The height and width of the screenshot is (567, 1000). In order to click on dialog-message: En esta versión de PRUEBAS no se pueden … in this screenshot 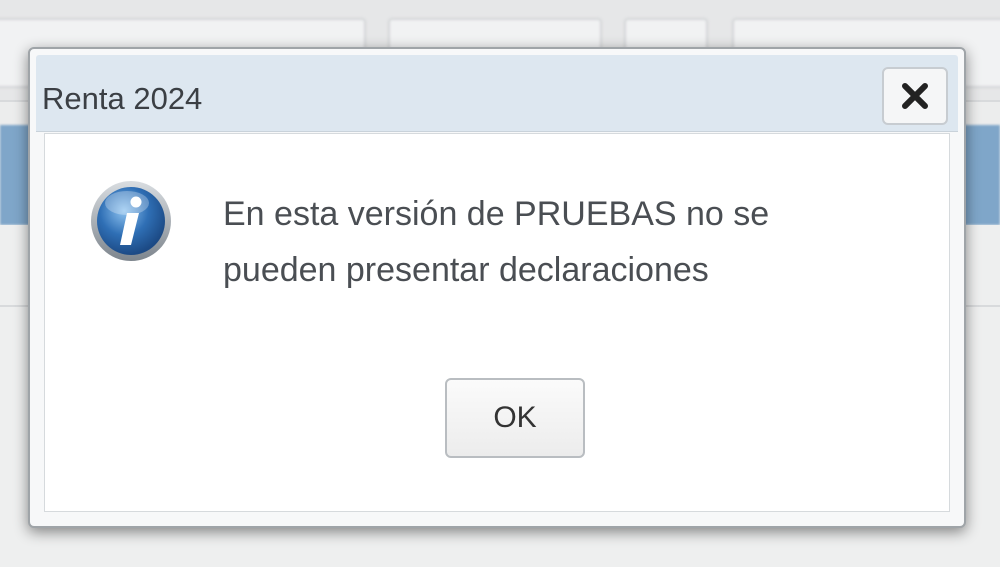, I will do `click(553, 242)`.